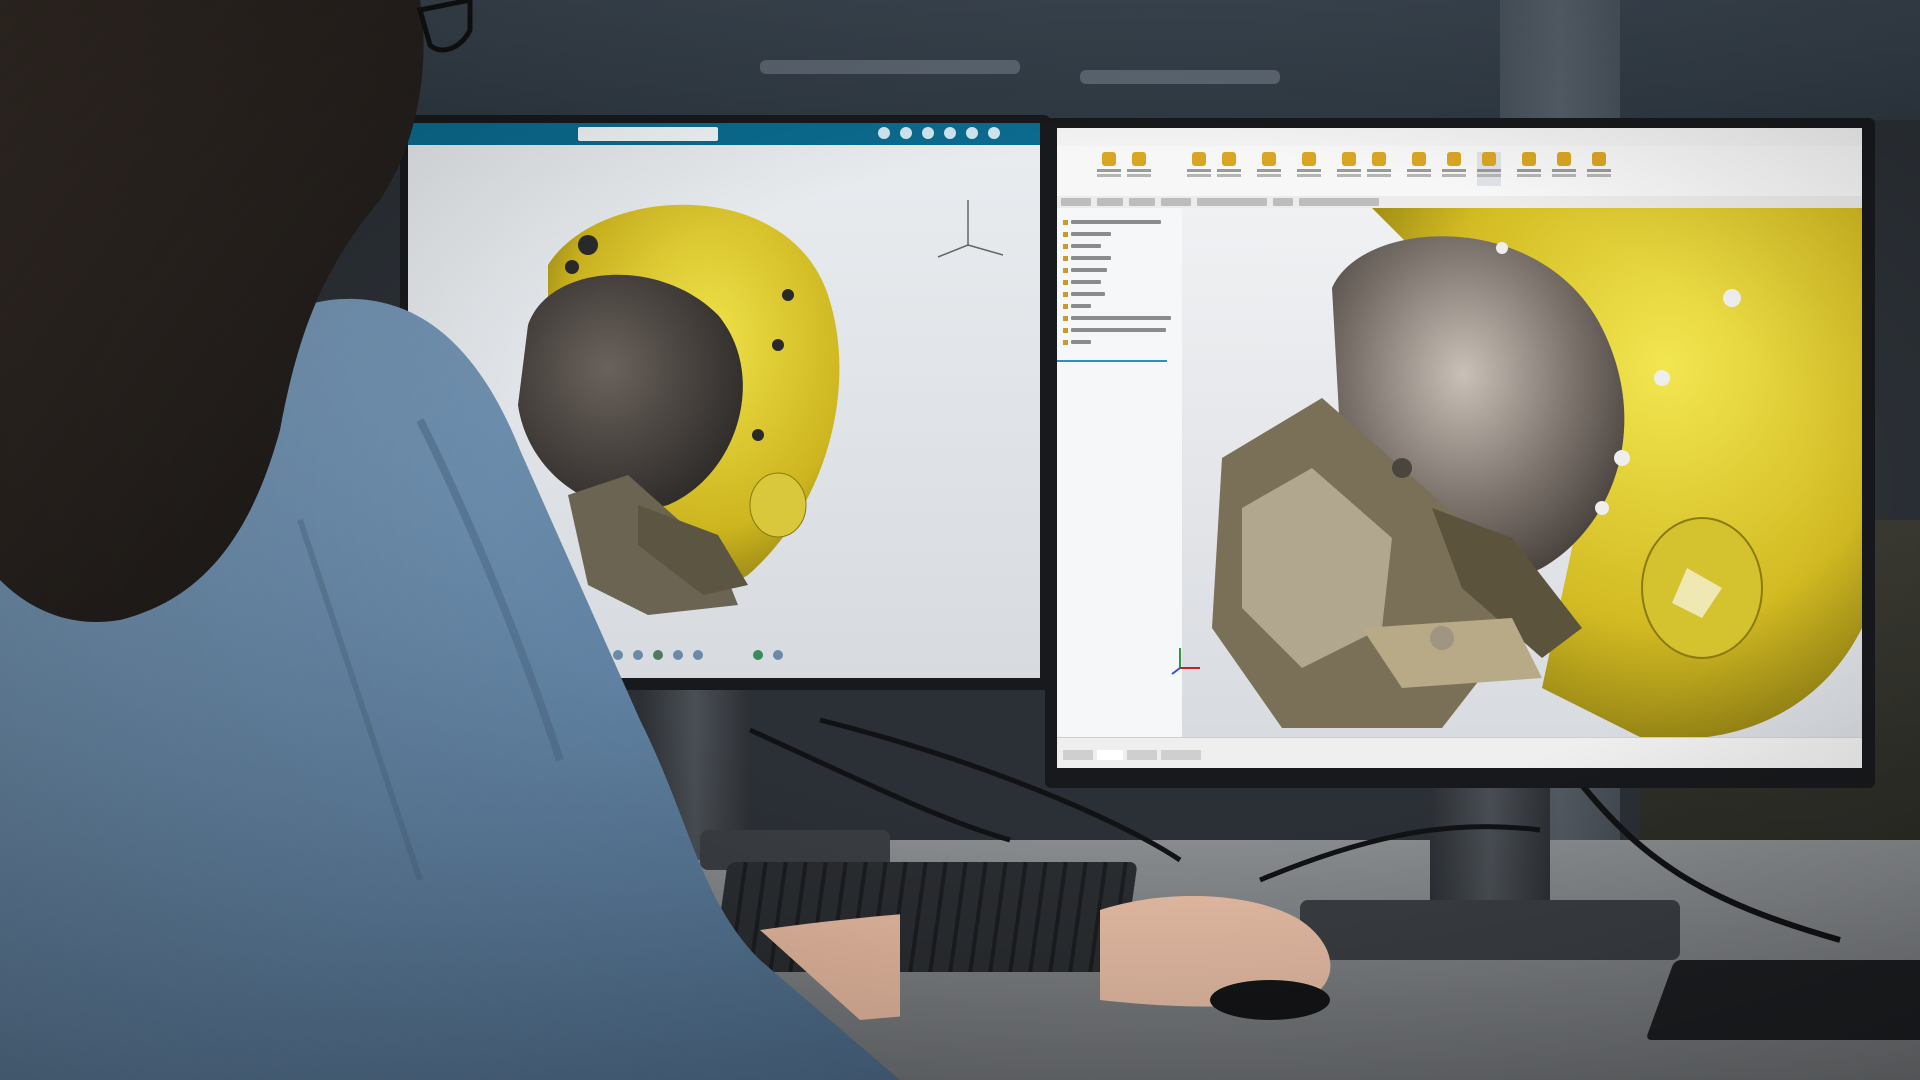 This screenshot has height=1080, width=1920. Describe the element at coordinates (1459, 752) in the screenshot. I see `right-app-statusbar` at that location.